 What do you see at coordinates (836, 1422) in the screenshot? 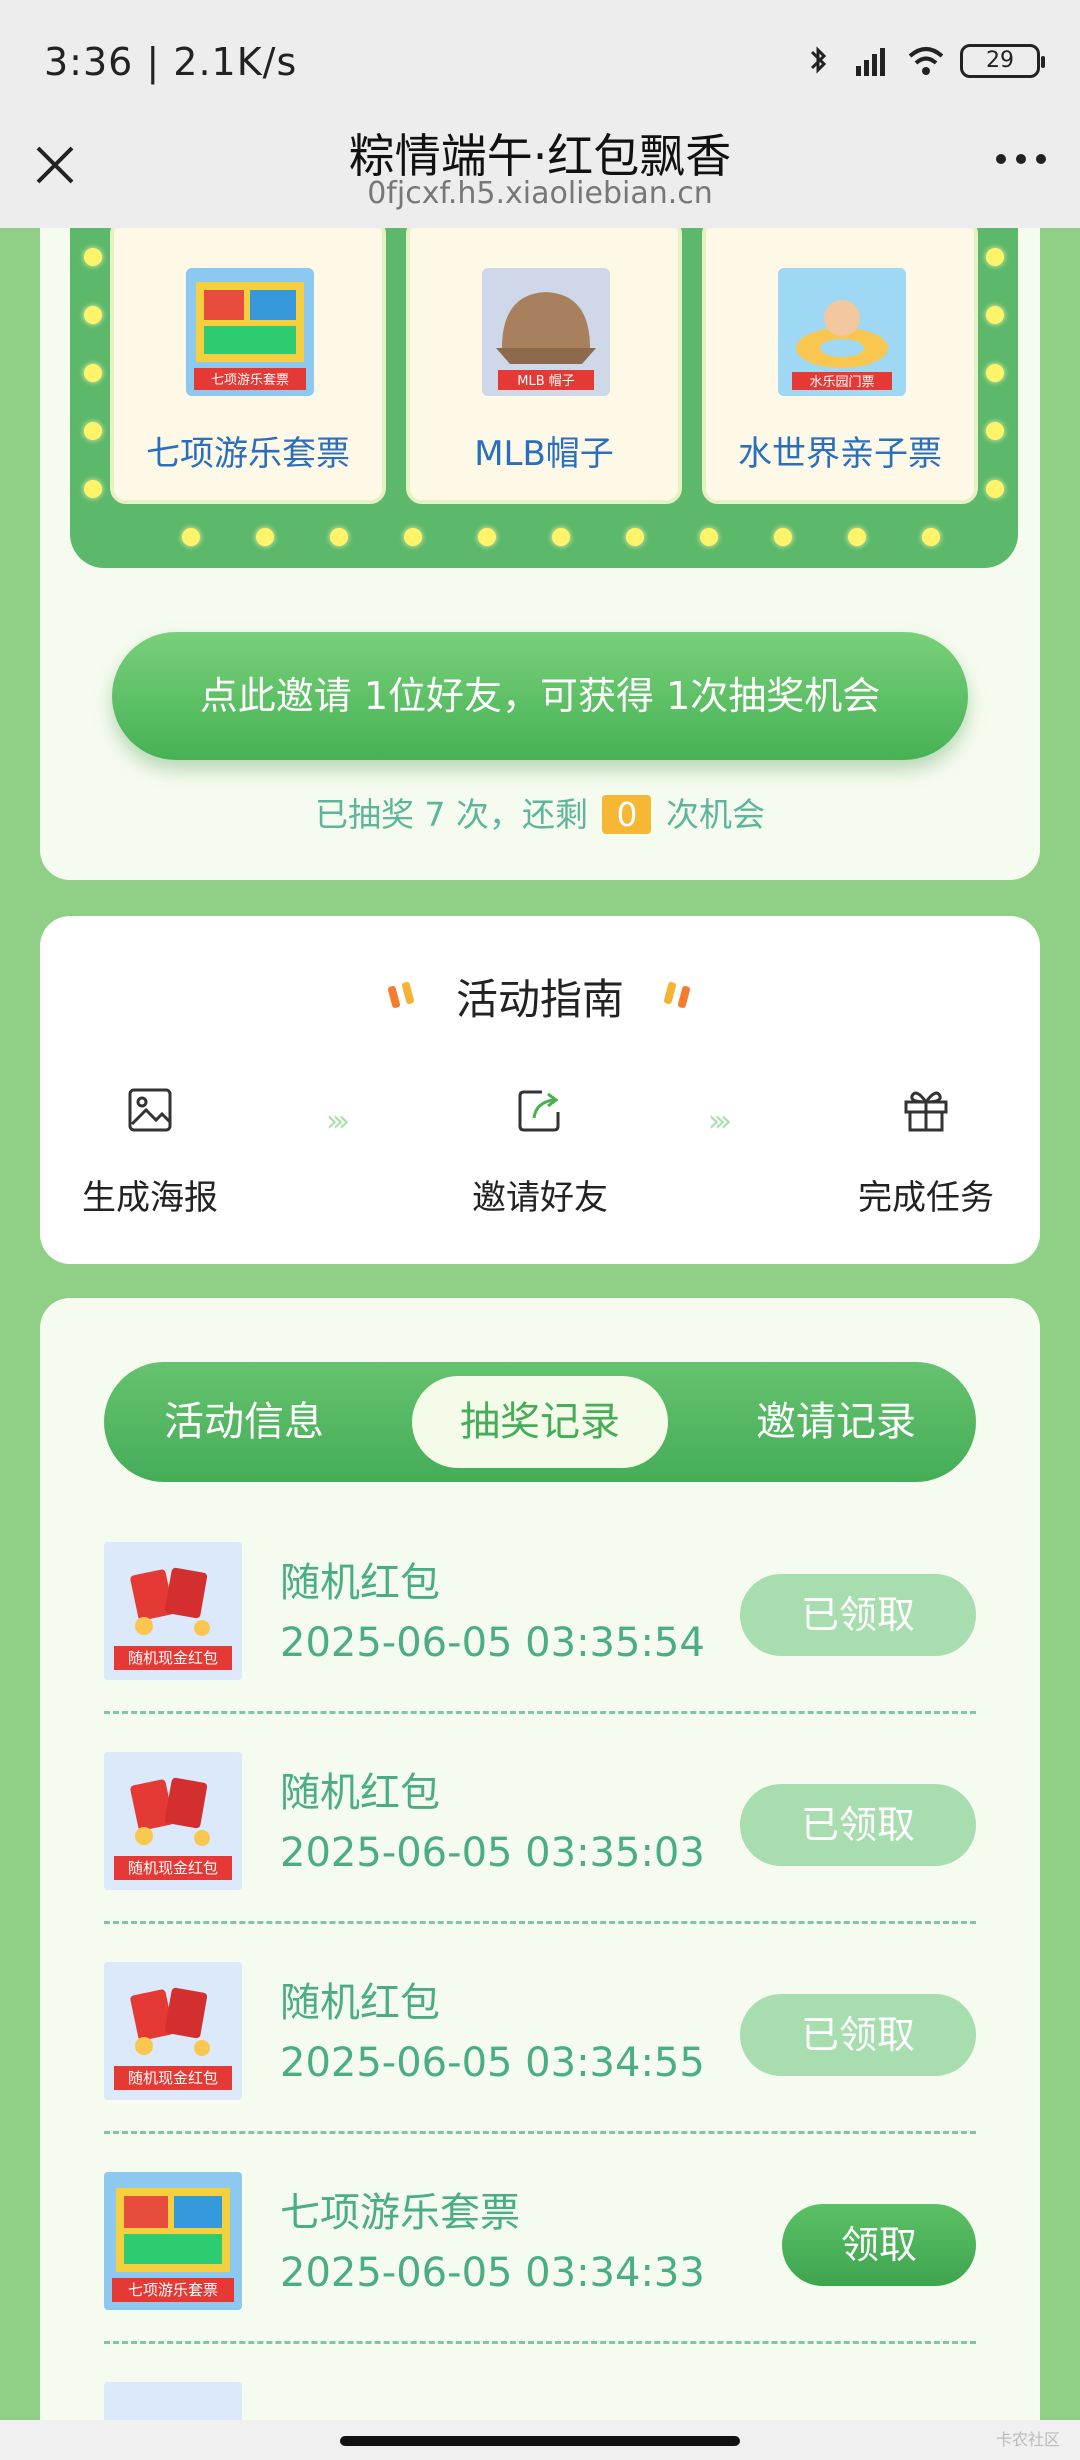
I see `tab-invite-records: 邀请记录` at bounding box center [836, 1422].